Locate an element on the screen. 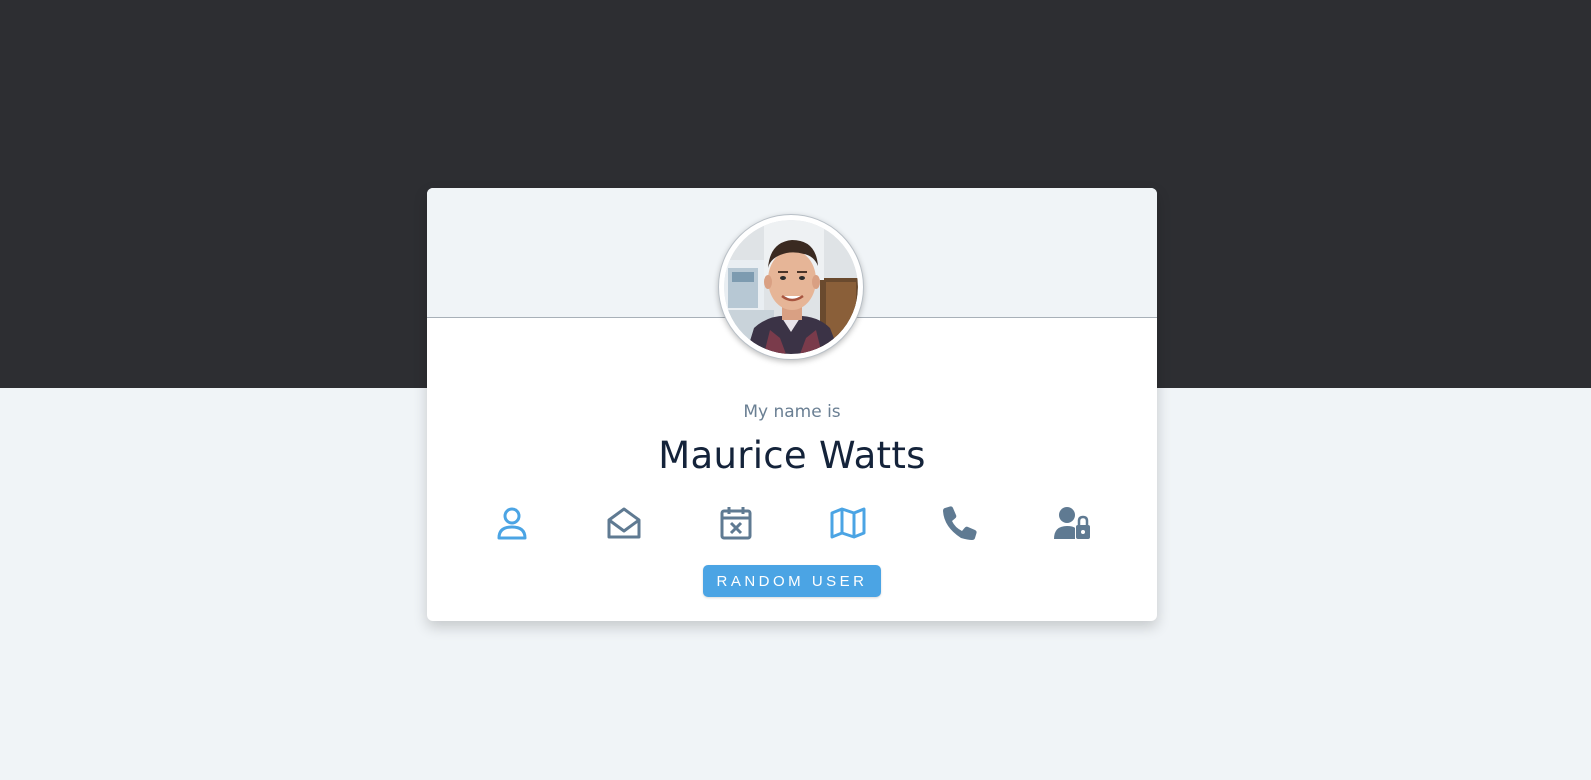 Image resolution: width=1591 pixels, height=780 pixels. info-label: My name is is located at coordinates (792, 412).